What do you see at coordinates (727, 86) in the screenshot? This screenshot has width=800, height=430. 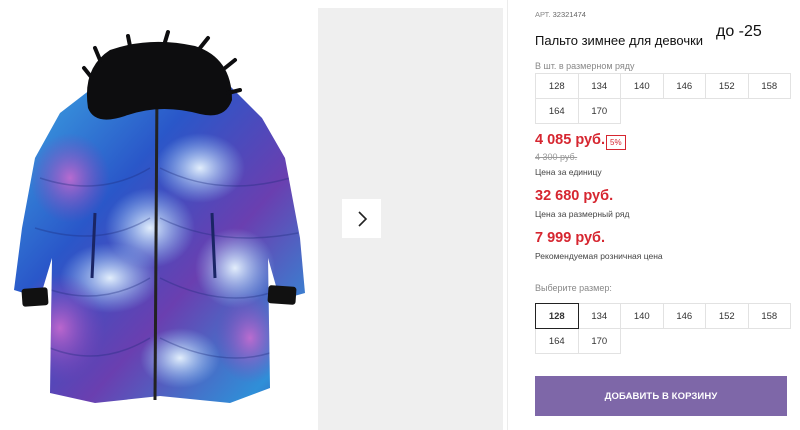 I see `size-cell: 152` at bounding box center [727, 86].